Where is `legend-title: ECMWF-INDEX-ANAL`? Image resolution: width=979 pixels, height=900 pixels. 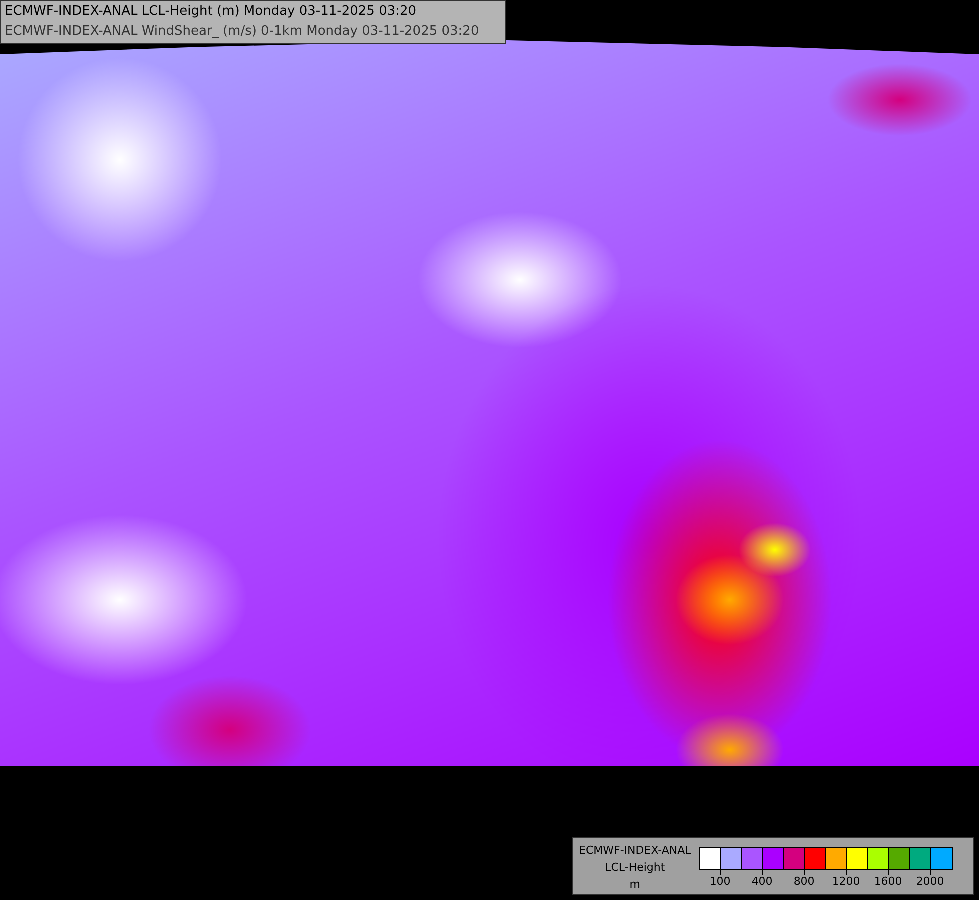
legend-title: ECMWF-INDEX-ANAL is located at coordinates (635, 851).